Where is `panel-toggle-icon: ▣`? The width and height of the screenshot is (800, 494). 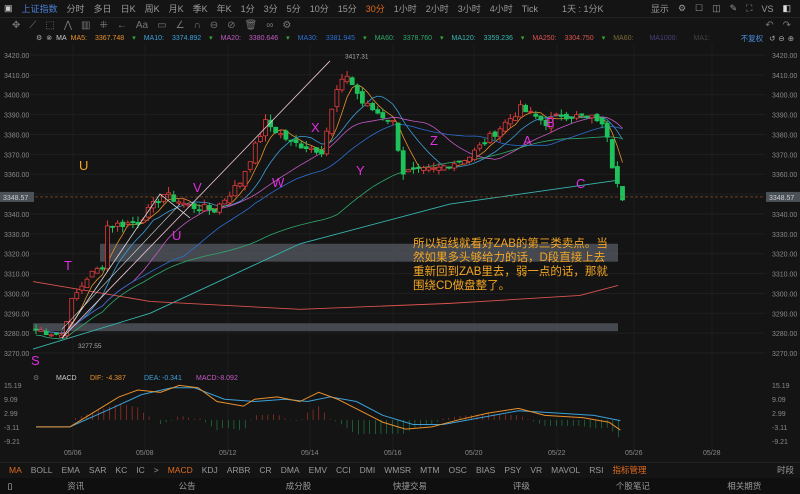
panel-toggle-icon: ▣ is located at coordinates (8, 8).